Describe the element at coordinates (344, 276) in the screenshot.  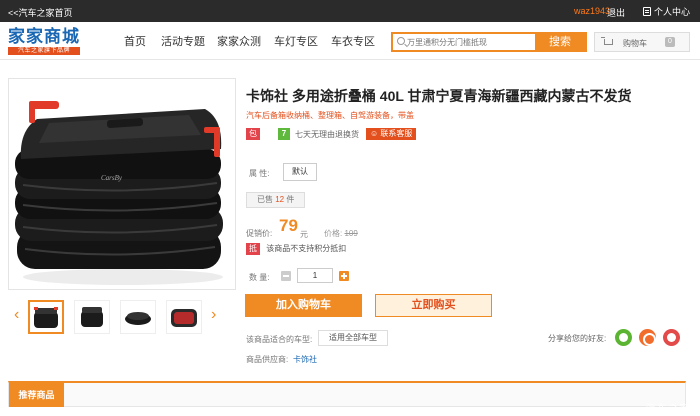
I see `quantity-plus-button` at that location.